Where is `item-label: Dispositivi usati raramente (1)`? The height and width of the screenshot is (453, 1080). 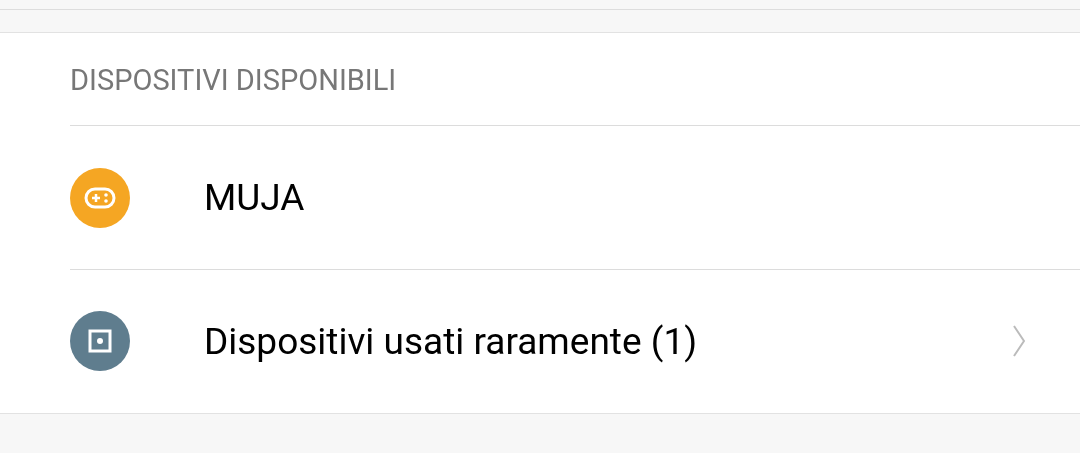 item-label: Dispositivi usati raramente (1) is located at coordinates (451, 341).